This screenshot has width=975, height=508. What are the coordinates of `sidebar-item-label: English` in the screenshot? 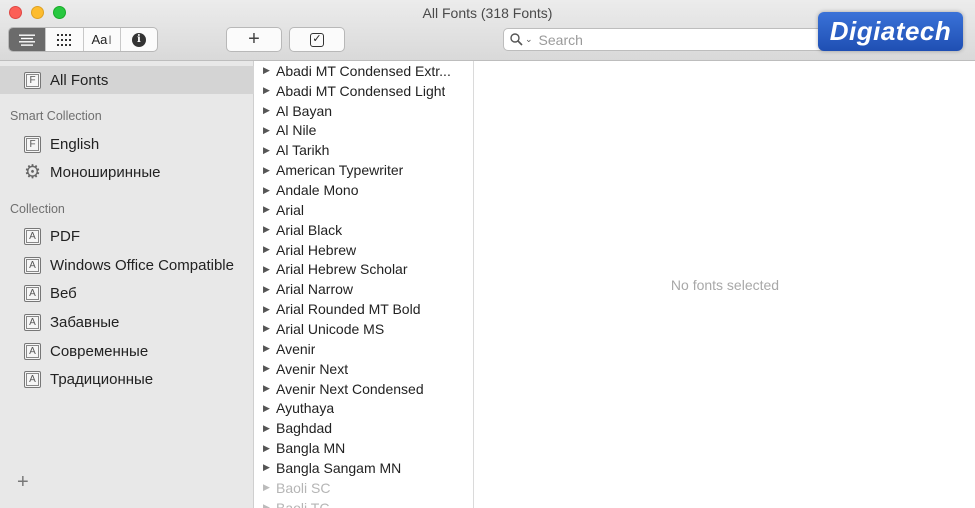 It's located at (75, 144).